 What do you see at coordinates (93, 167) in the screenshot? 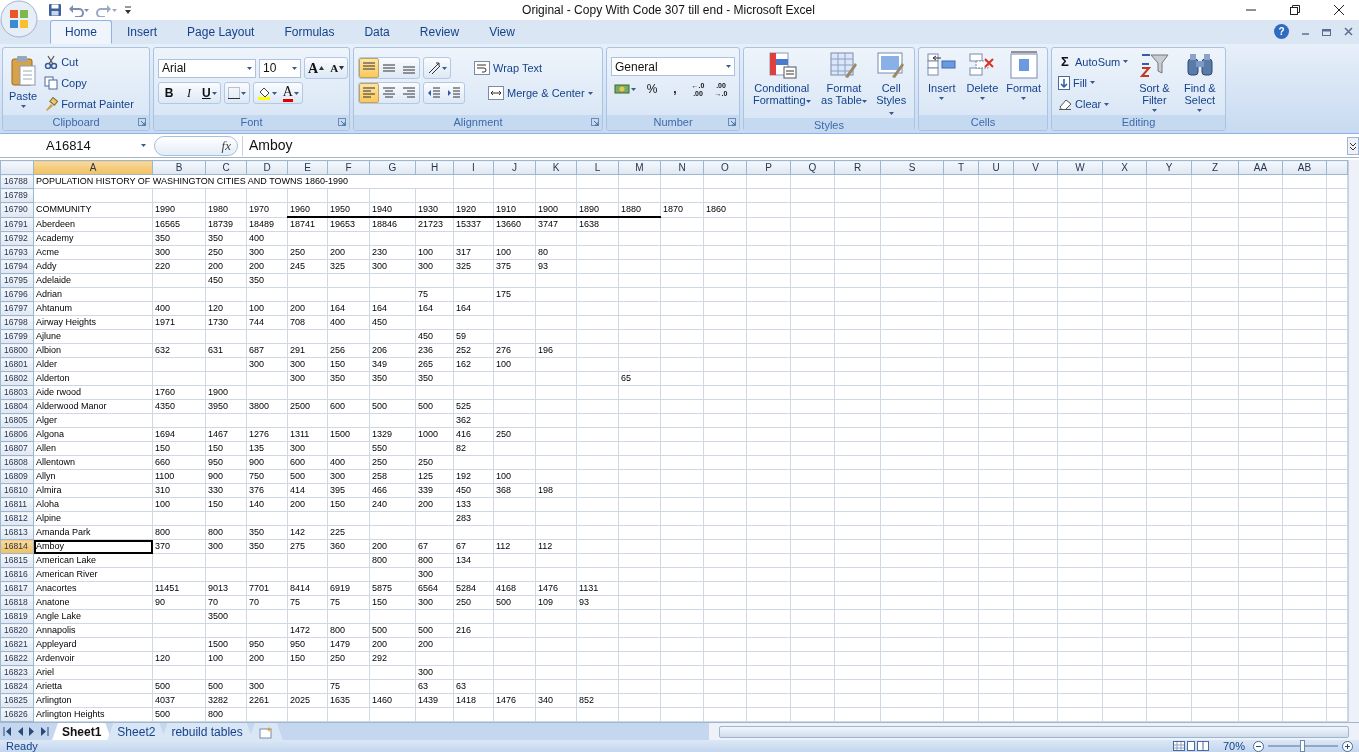
I see `column-header: A` at bounding box center [93, 167].